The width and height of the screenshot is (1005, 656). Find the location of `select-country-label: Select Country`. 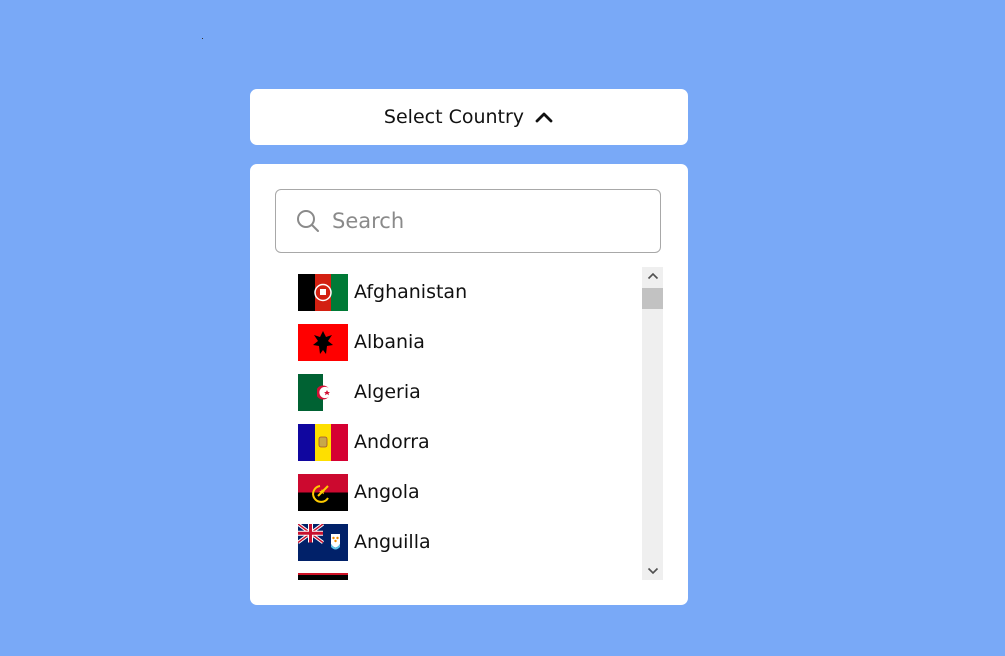

select-country-label: Select Country is located at coordinates (454, 117).